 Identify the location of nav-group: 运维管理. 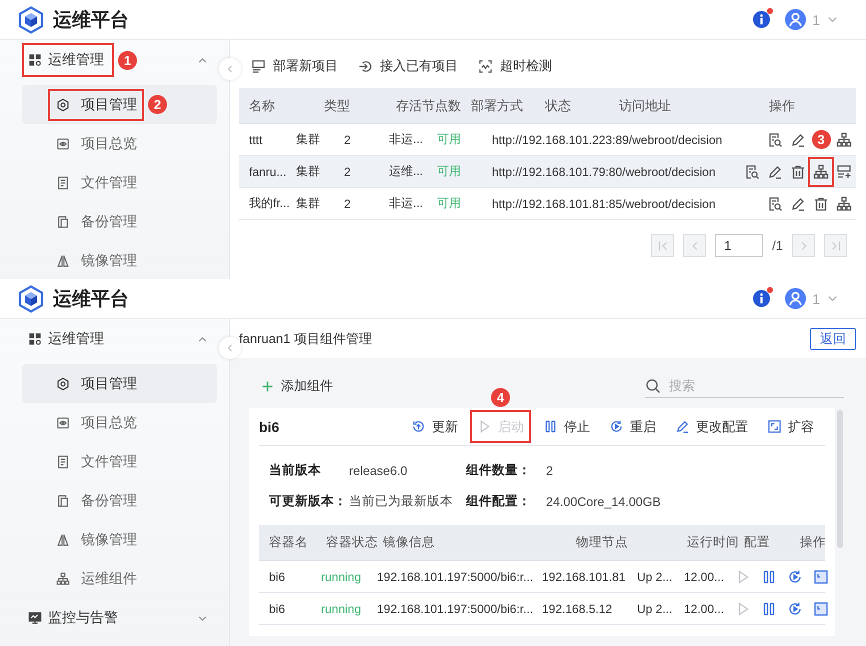
(108, 339).